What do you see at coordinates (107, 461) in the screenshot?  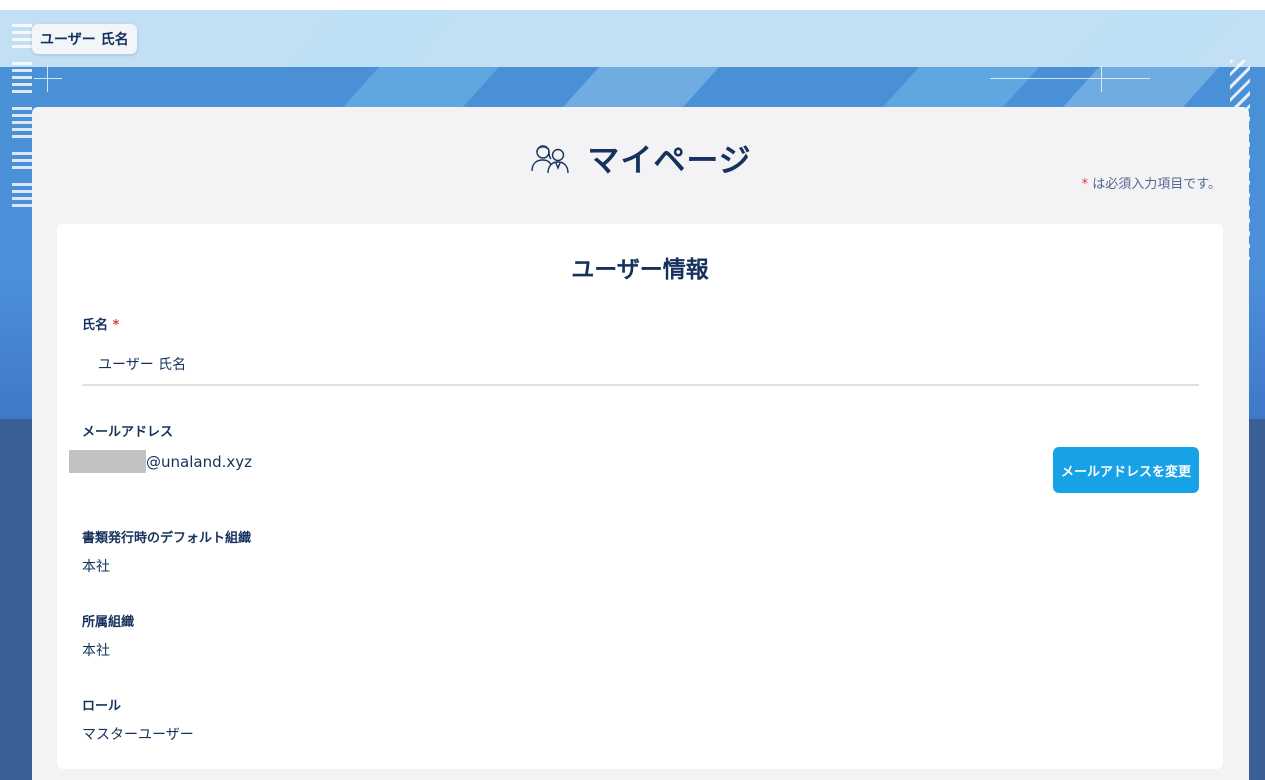 I see `email-redaction` at bounding box center [107, 461].